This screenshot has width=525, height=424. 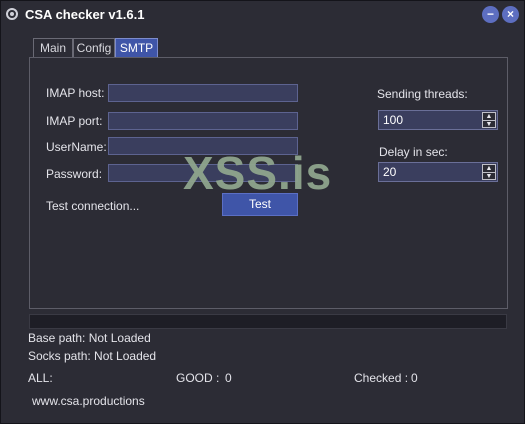 I want to click on imap-host-label: IMAP host:, so click(x=75, y=93).